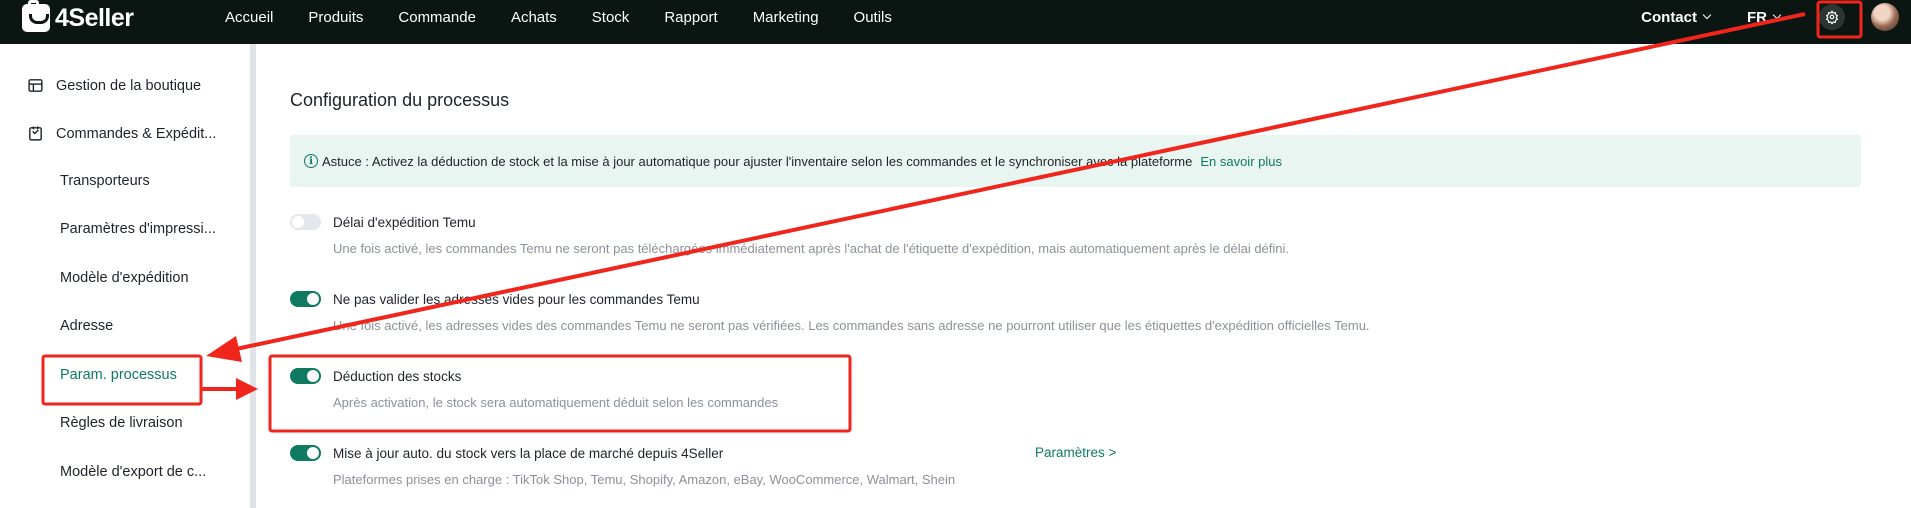 The image size is (1911, 508). What do you see at coordinates (305, 376) in the screenshot?
I see `stock-deduction-toggle` at bounding box center [305, 376].